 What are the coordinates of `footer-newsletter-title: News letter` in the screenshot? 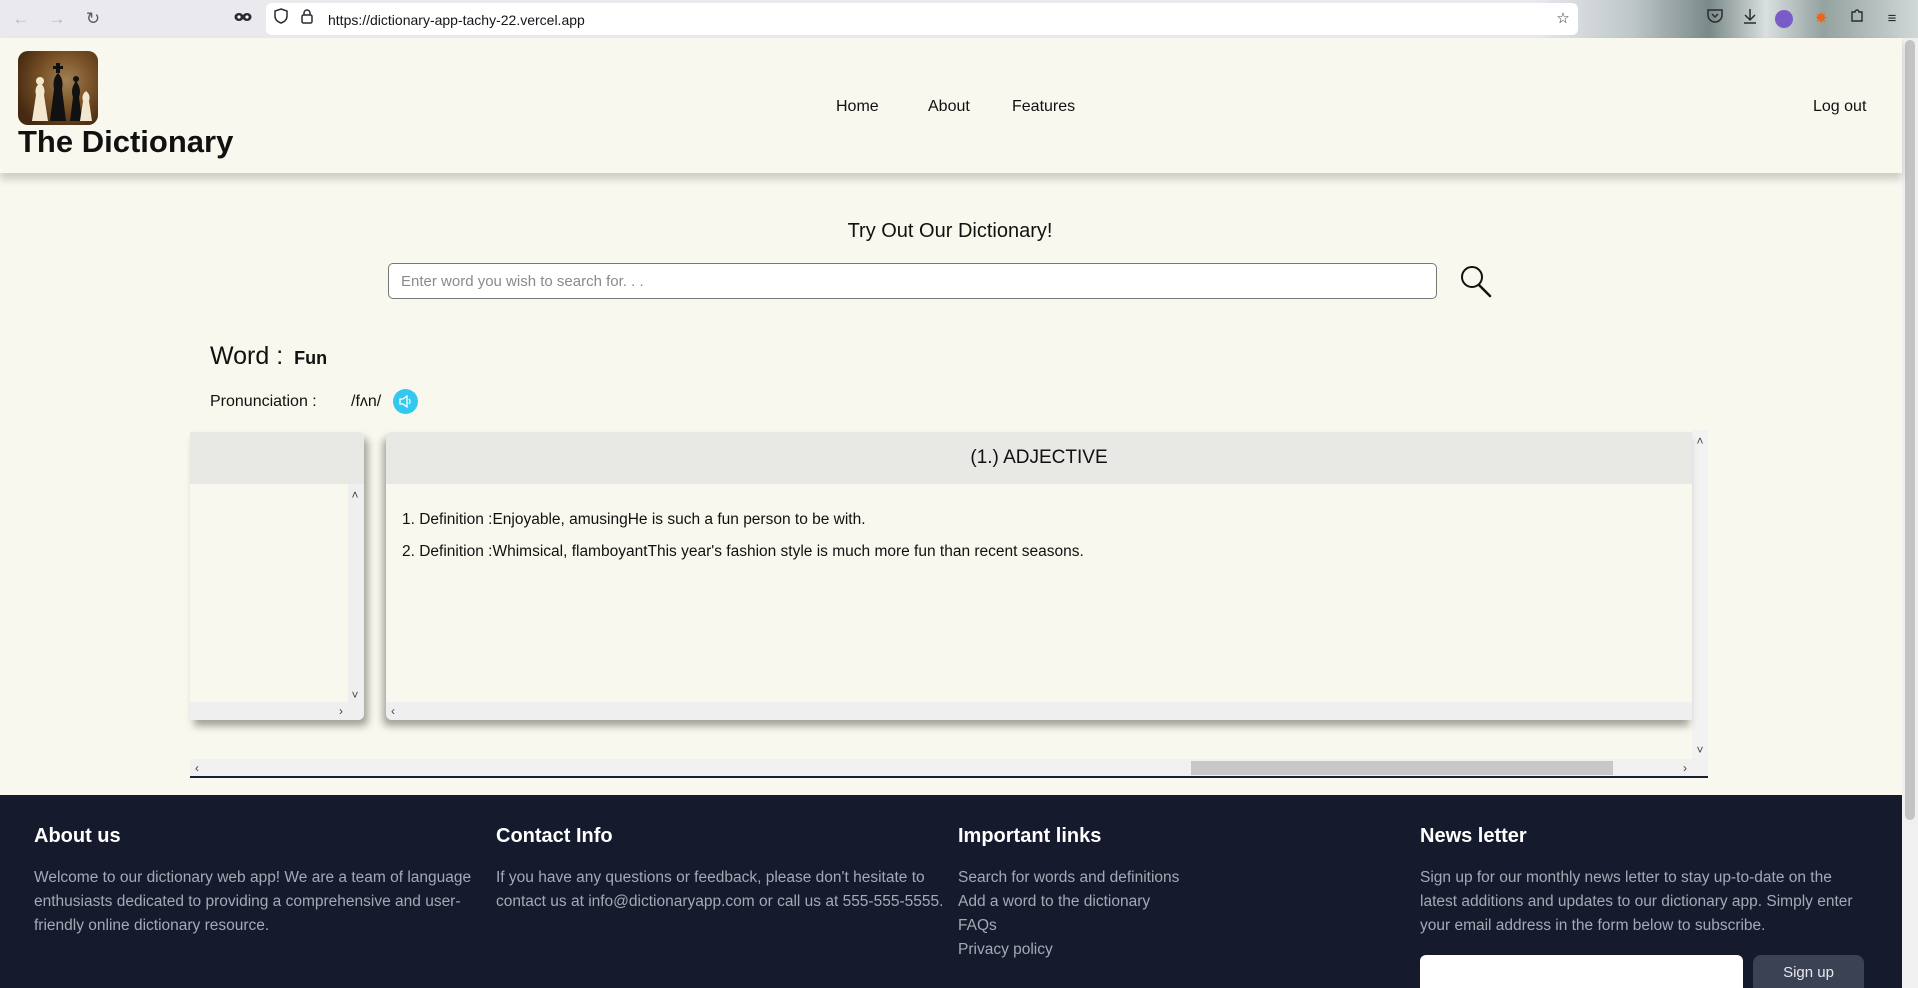 It's located at (1473, 836).